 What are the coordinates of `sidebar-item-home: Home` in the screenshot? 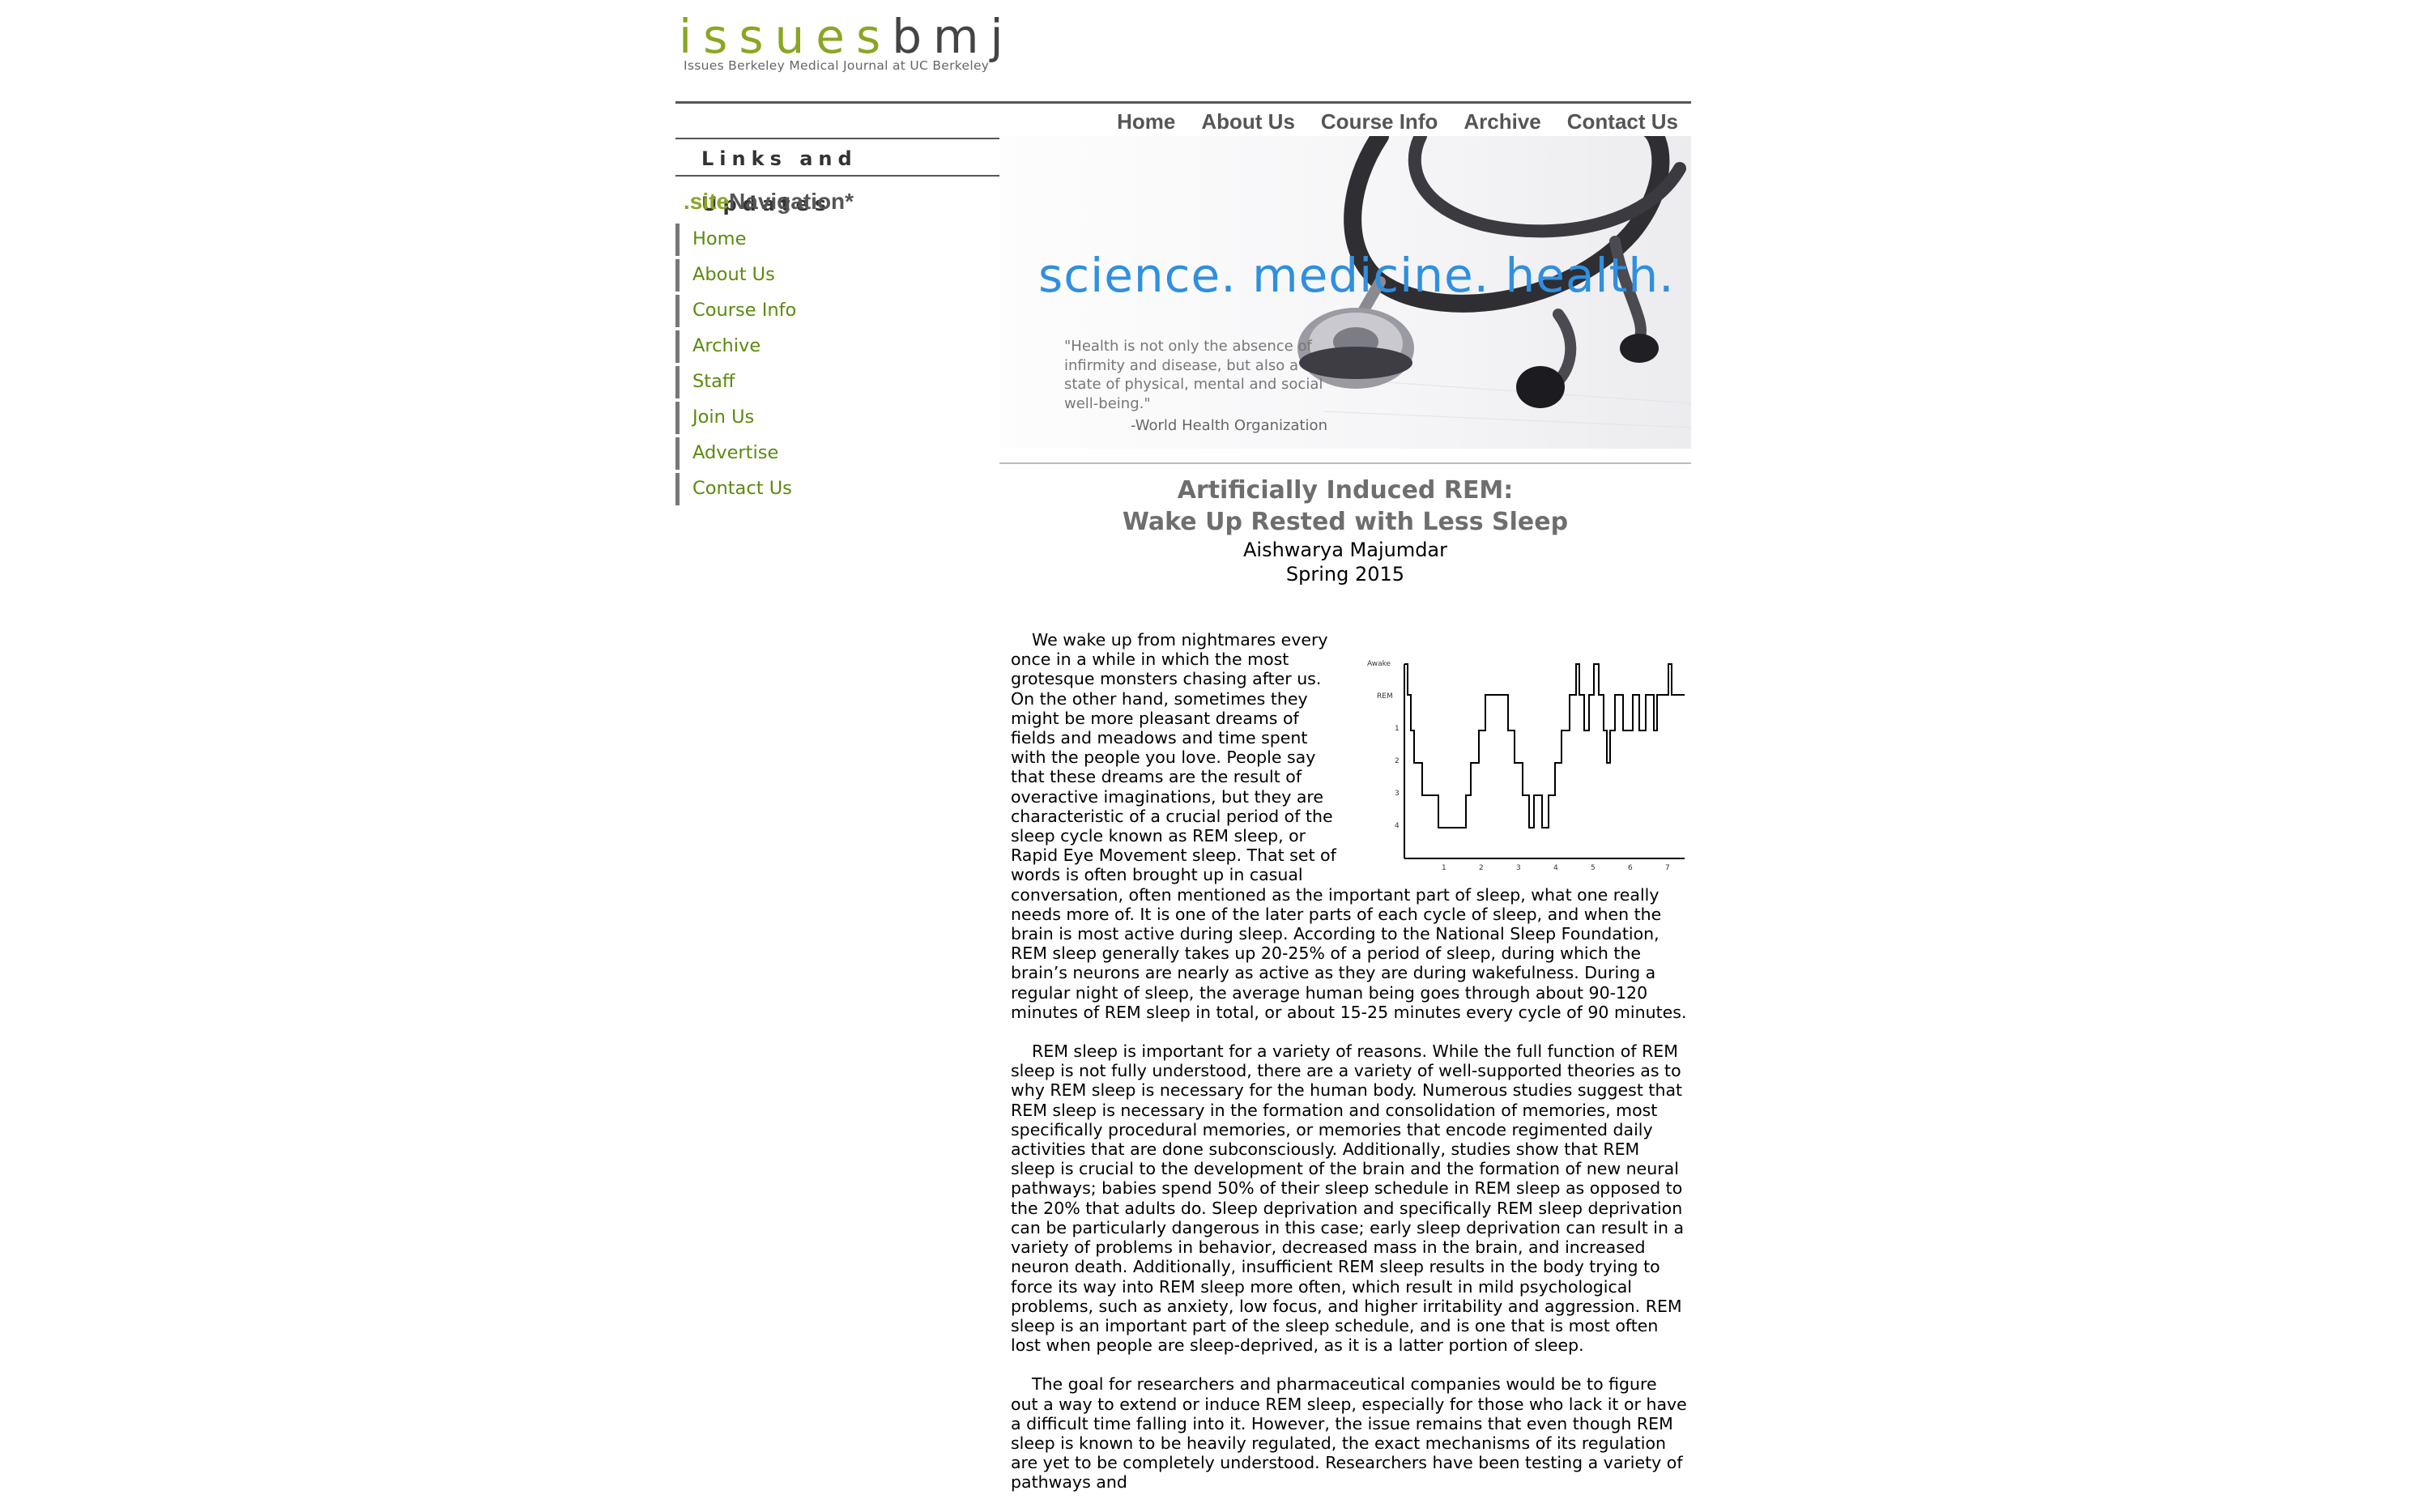 It's located at (837, 240).